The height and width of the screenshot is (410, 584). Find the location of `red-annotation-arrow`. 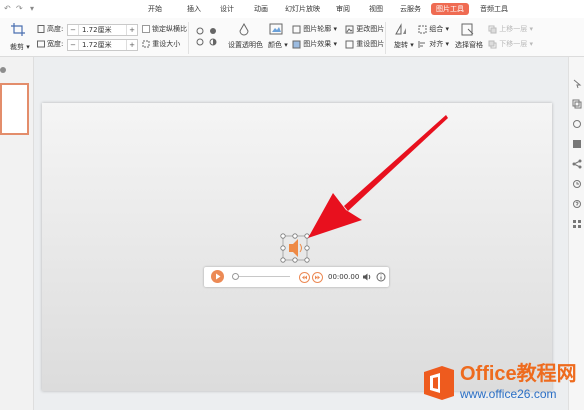

red-annotation-arrow is located at coordinates (378, 176).